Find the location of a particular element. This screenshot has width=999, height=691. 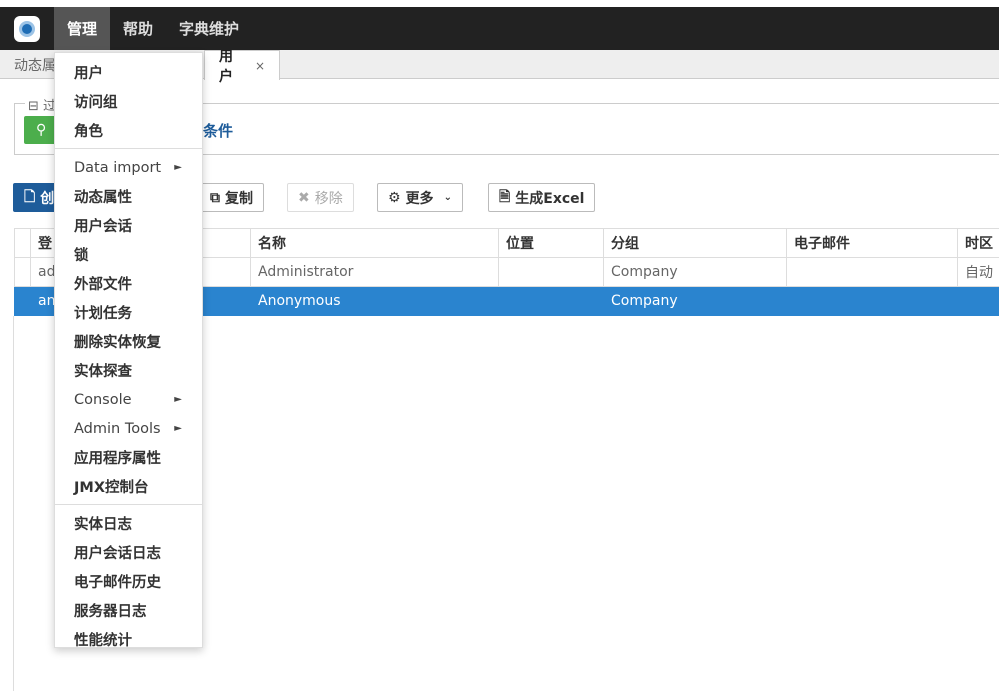

header-name: 名称 is located at coordinates (374, 243).